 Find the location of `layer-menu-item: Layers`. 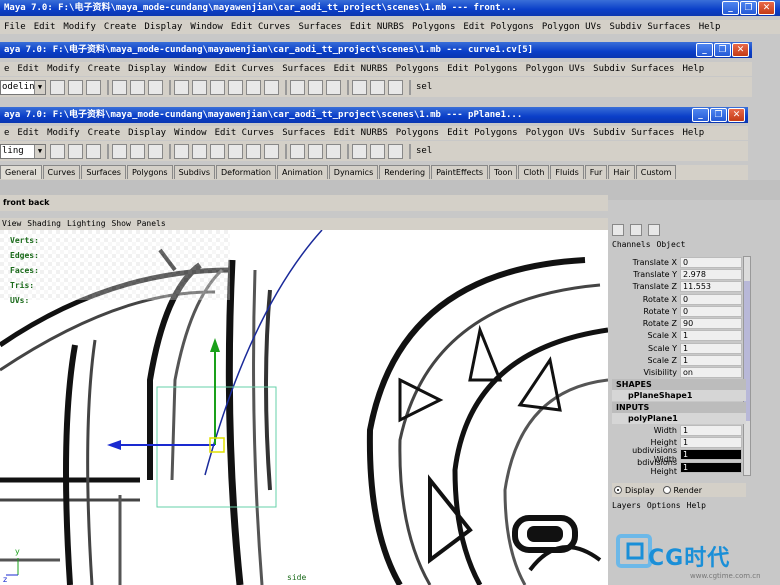

layer-menu-item: Layers is located at coordinates (626, 505).